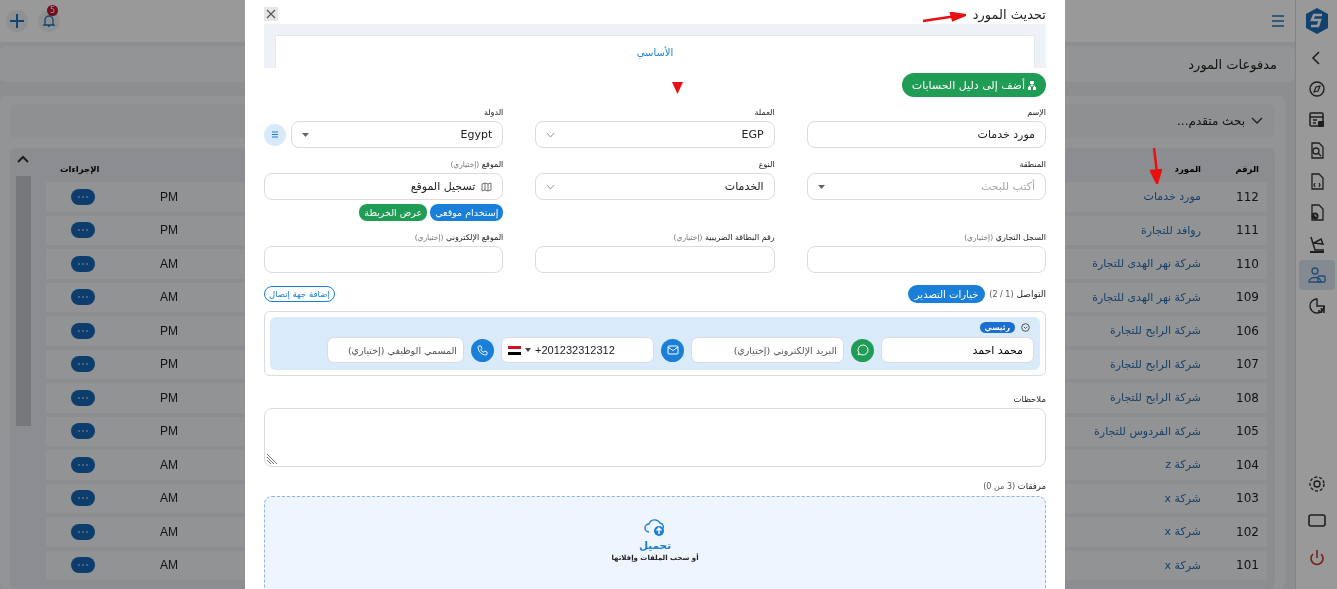  Describe the element at coordinates (672, 350) in the screenshot. I see `email-button` at that location.